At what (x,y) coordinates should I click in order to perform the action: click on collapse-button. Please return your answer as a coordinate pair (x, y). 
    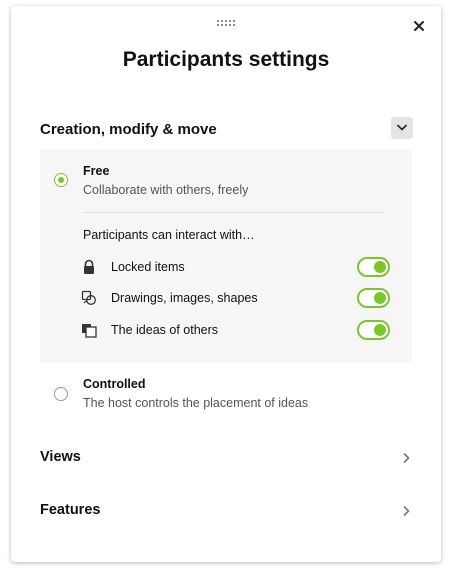
    Looking at the image, I should click on (402, 128).